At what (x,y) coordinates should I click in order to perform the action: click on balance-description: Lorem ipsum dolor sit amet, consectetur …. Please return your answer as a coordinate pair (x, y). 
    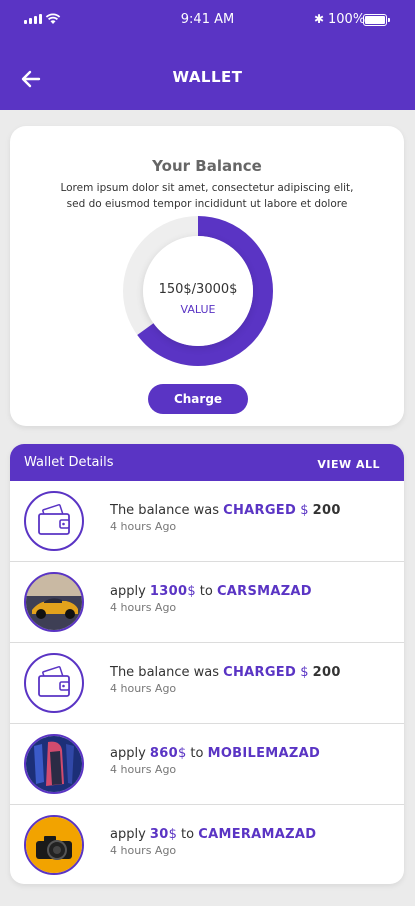
    Looking at the image, I should click on (207, 196).